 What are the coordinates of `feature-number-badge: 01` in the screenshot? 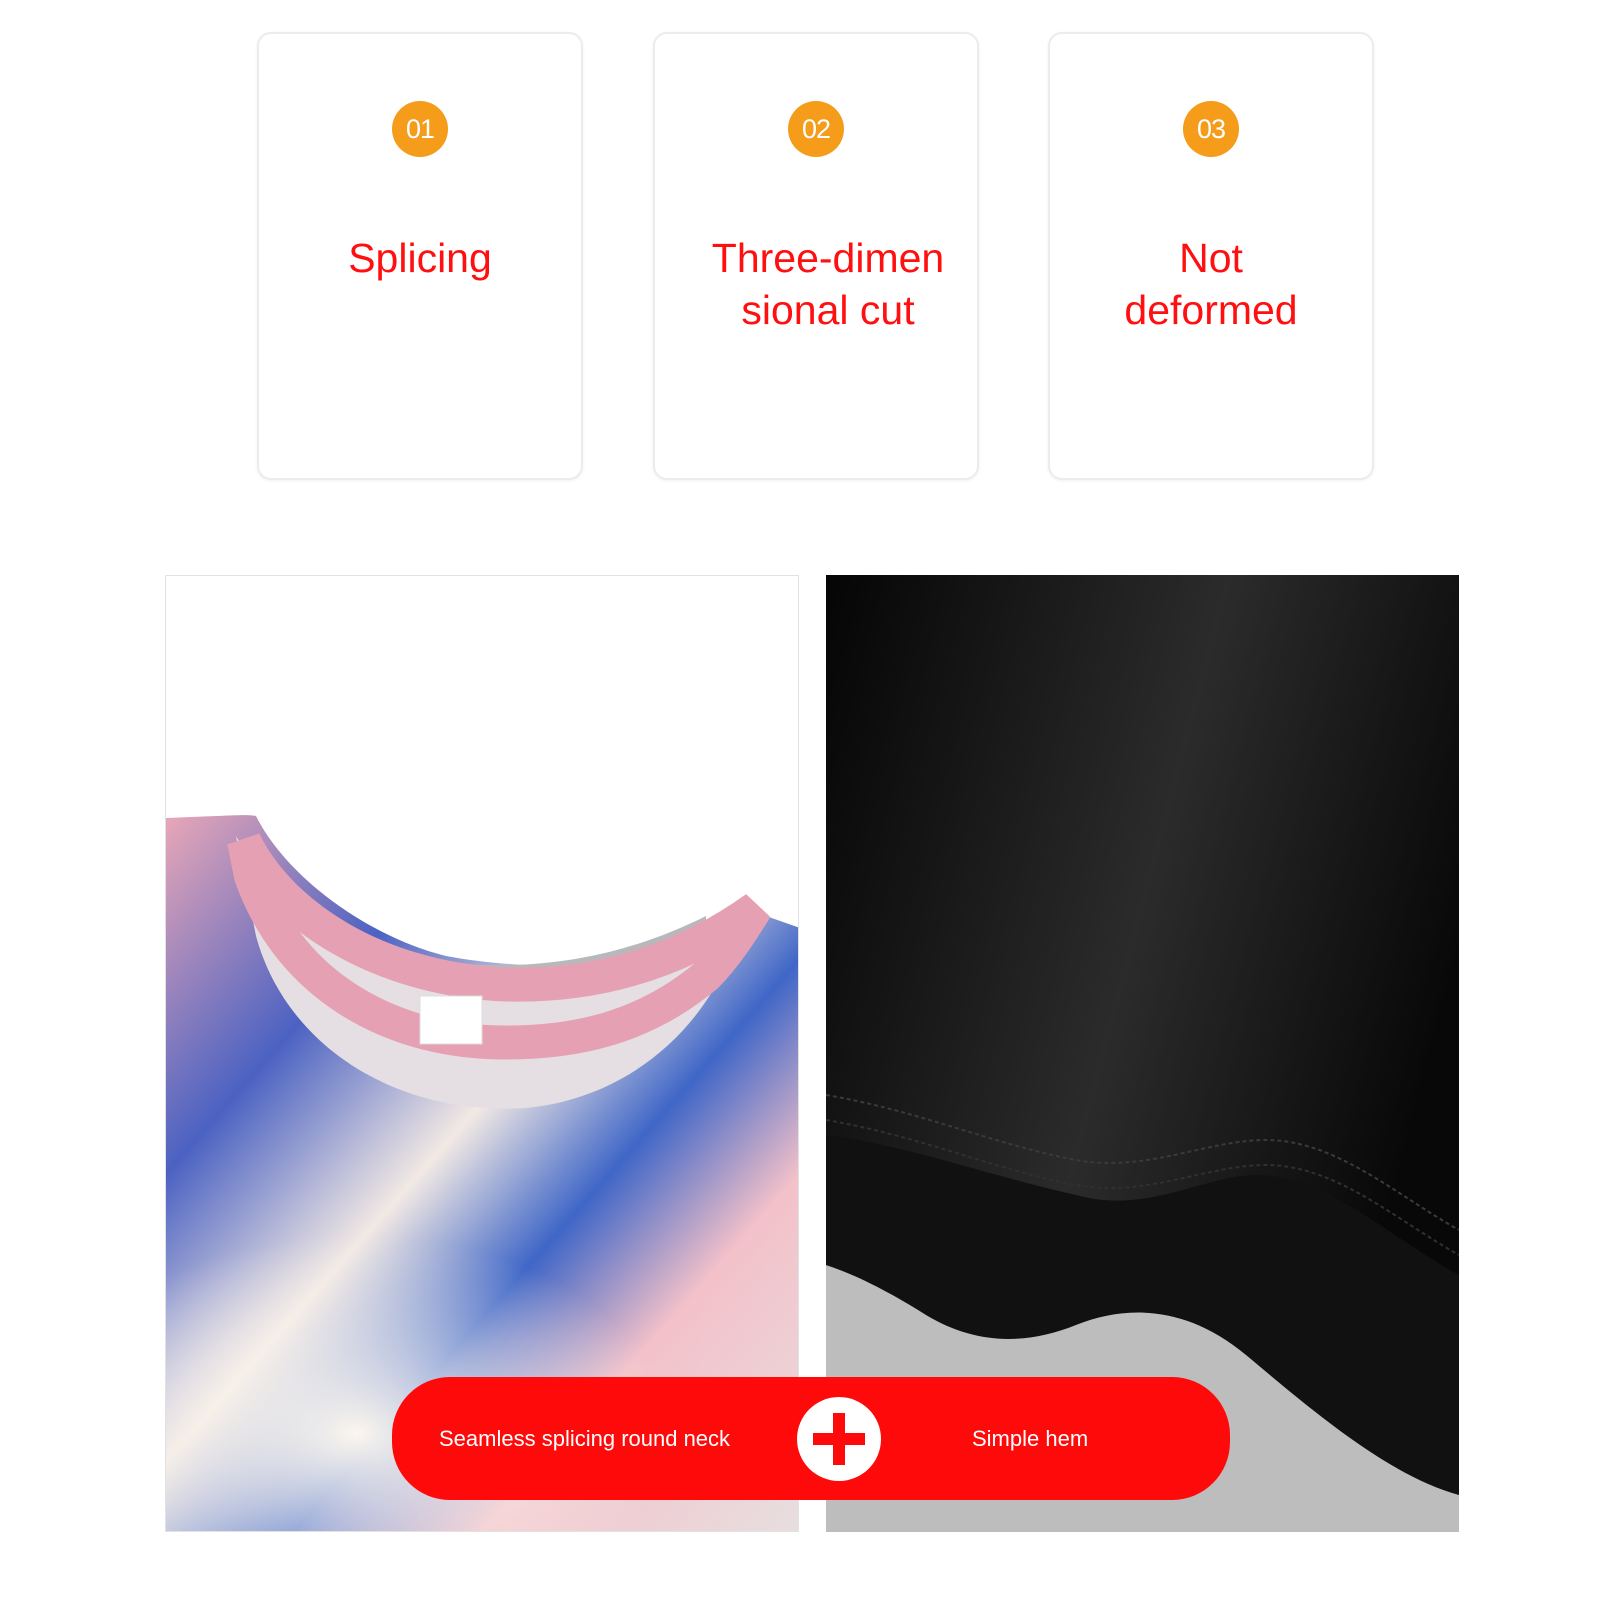 It's located at (420, 129).